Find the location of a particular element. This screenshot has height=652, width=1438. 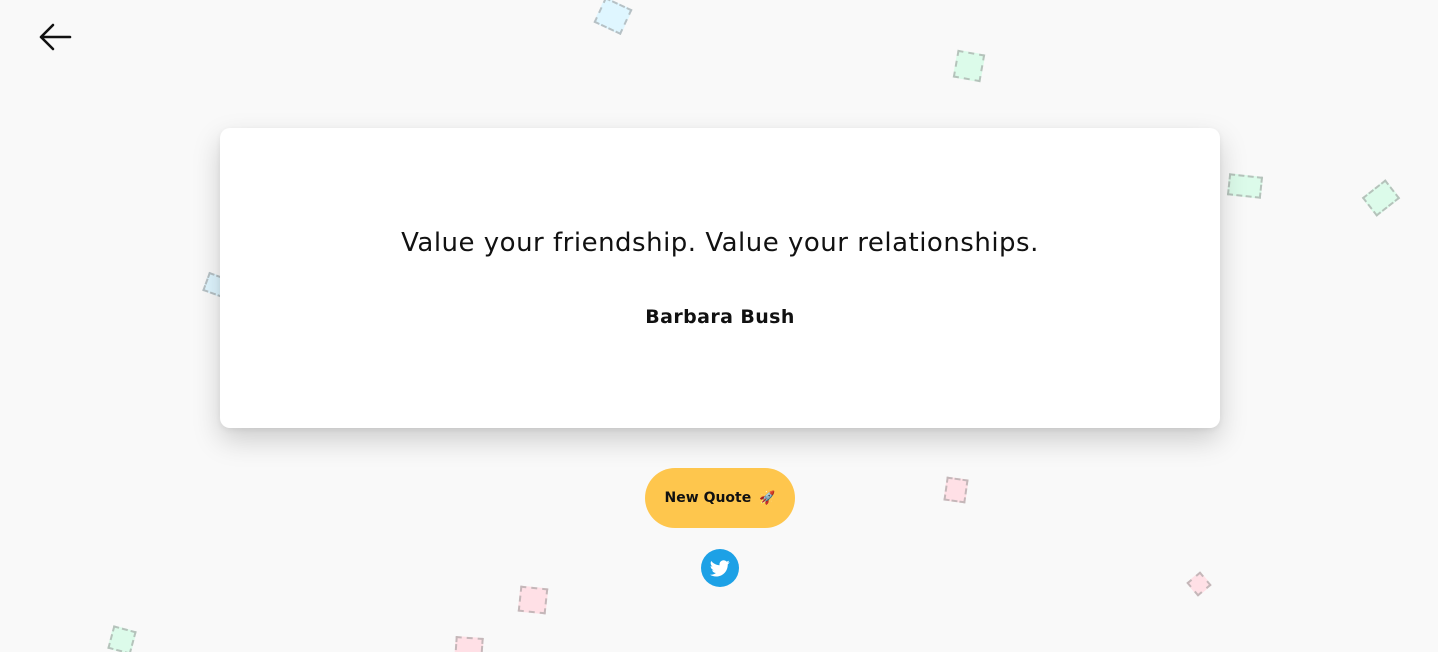

rocket-icon: 🚀 is located at coordinates (767, 498).